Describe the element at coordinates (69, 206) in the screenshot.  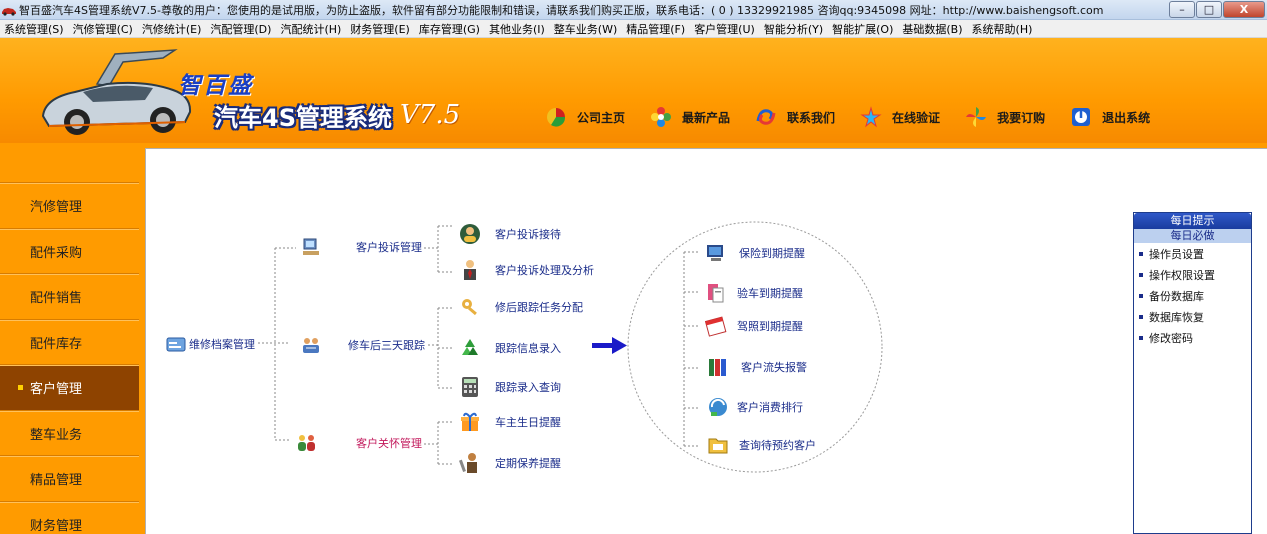
I see `sidebar-item-repair: 汽修管理` at that location.